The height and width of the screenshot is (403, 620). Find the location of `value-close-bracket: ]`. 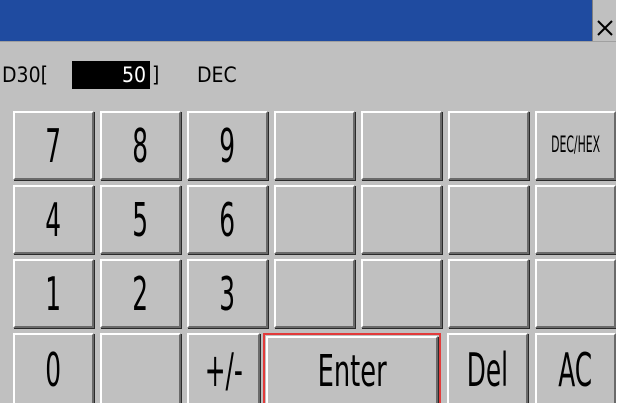

value-close-bracket: ] is located at coordinates (156, 75).